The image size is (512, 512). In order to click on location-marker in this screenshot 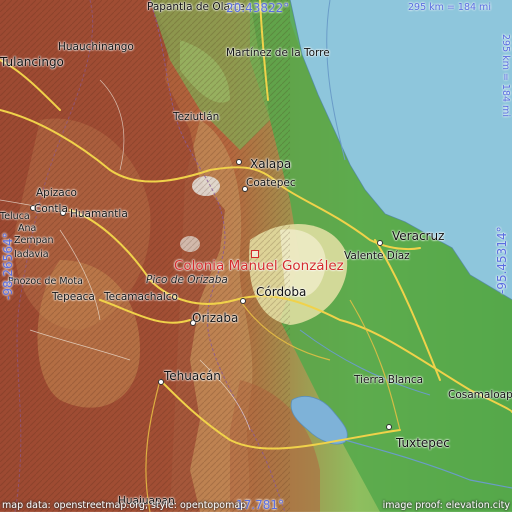, I will do `click(255, 254)`.